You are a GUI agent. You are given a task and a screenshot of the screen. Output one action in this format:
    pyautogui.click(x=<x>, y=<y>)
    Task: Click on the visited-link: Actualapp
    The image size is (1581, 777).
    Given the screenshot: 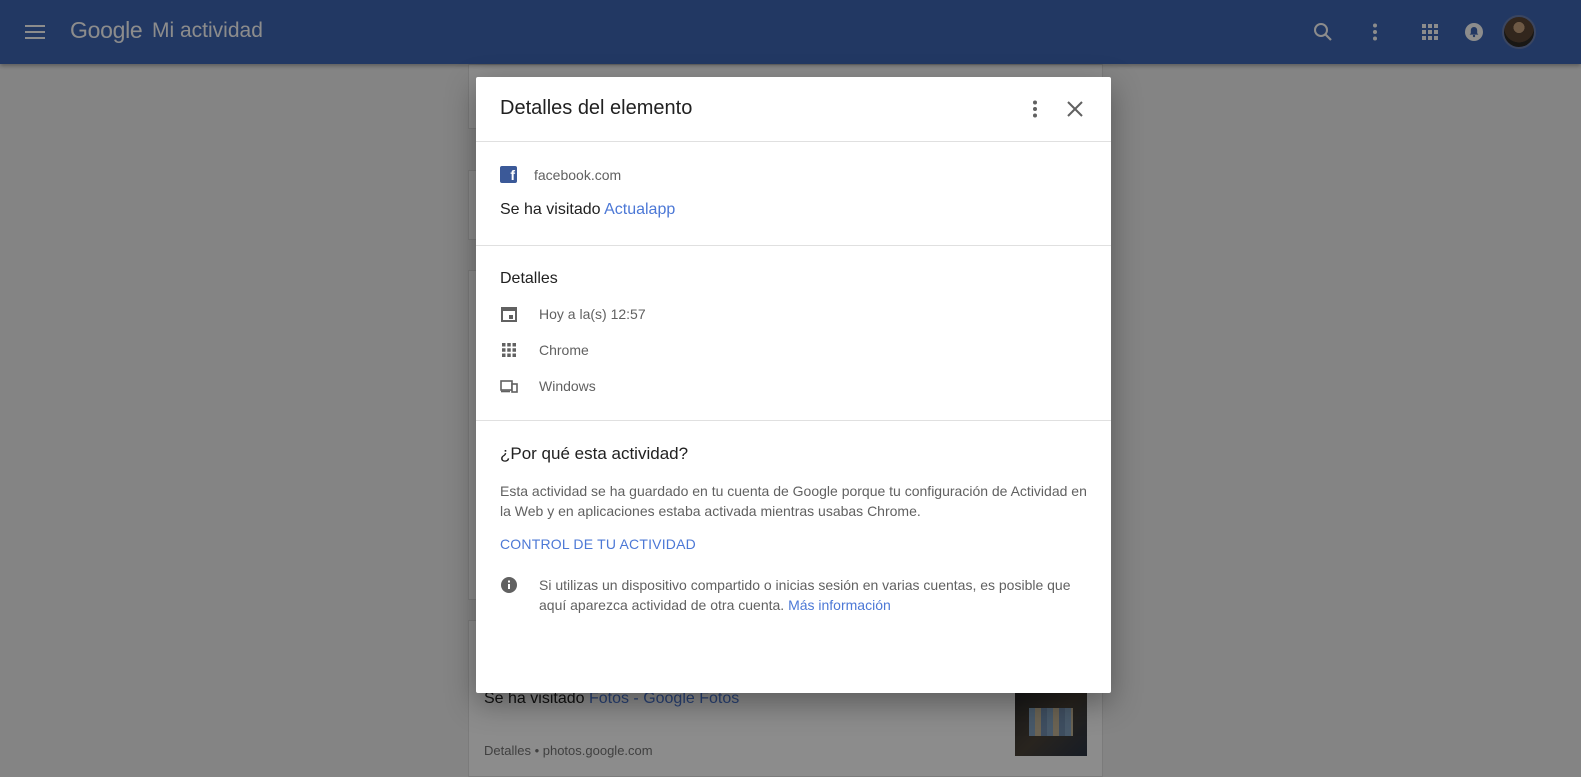 What is the action you would take?
    pyautogui.click(x=639, y=209)
    